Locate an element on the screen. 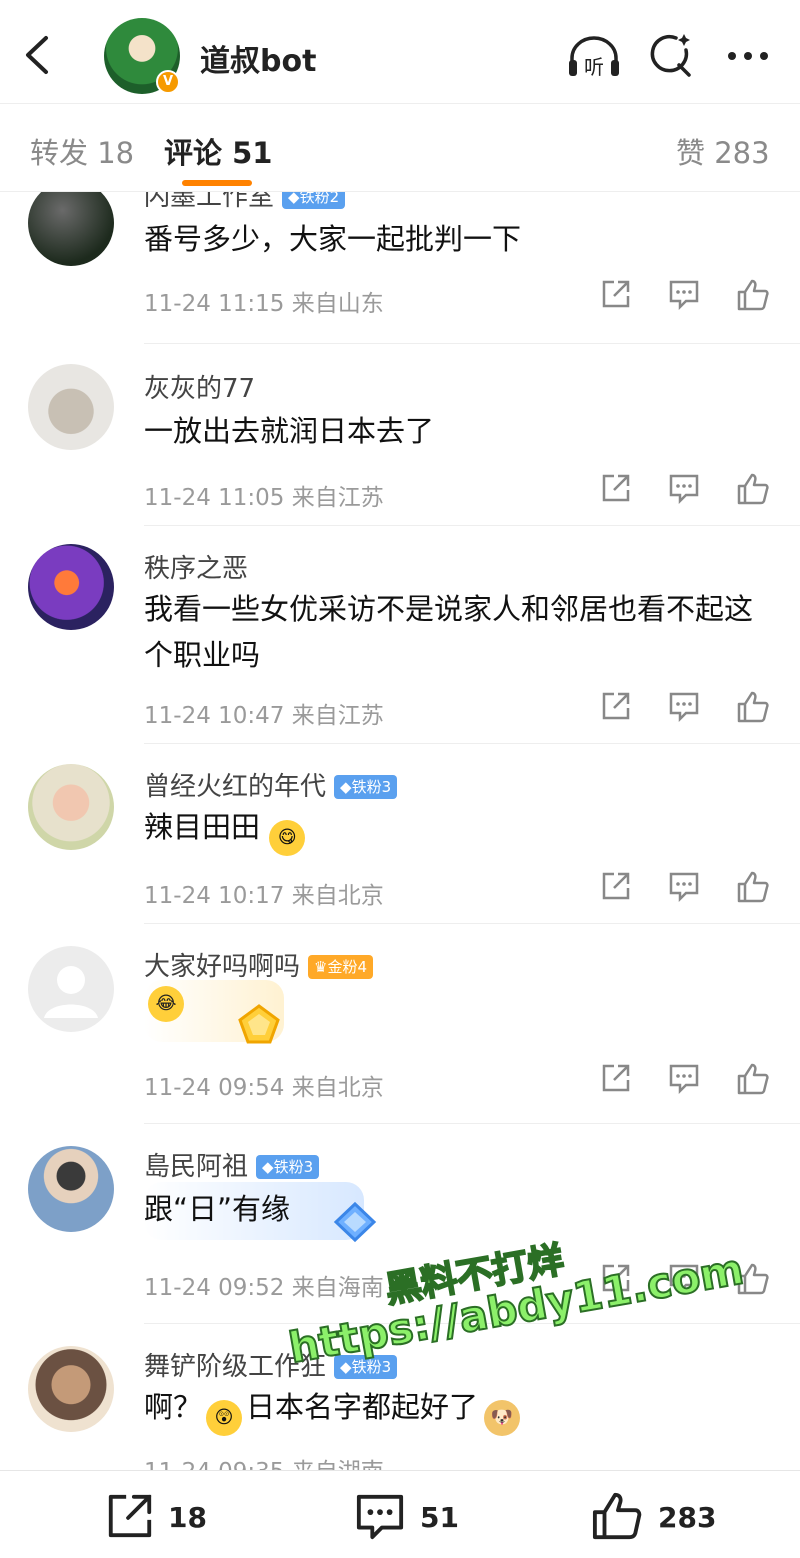 This screenshot has height=1558, width=800. fan-badge: ◆铁粉2 is located at coordinates (314, 200).